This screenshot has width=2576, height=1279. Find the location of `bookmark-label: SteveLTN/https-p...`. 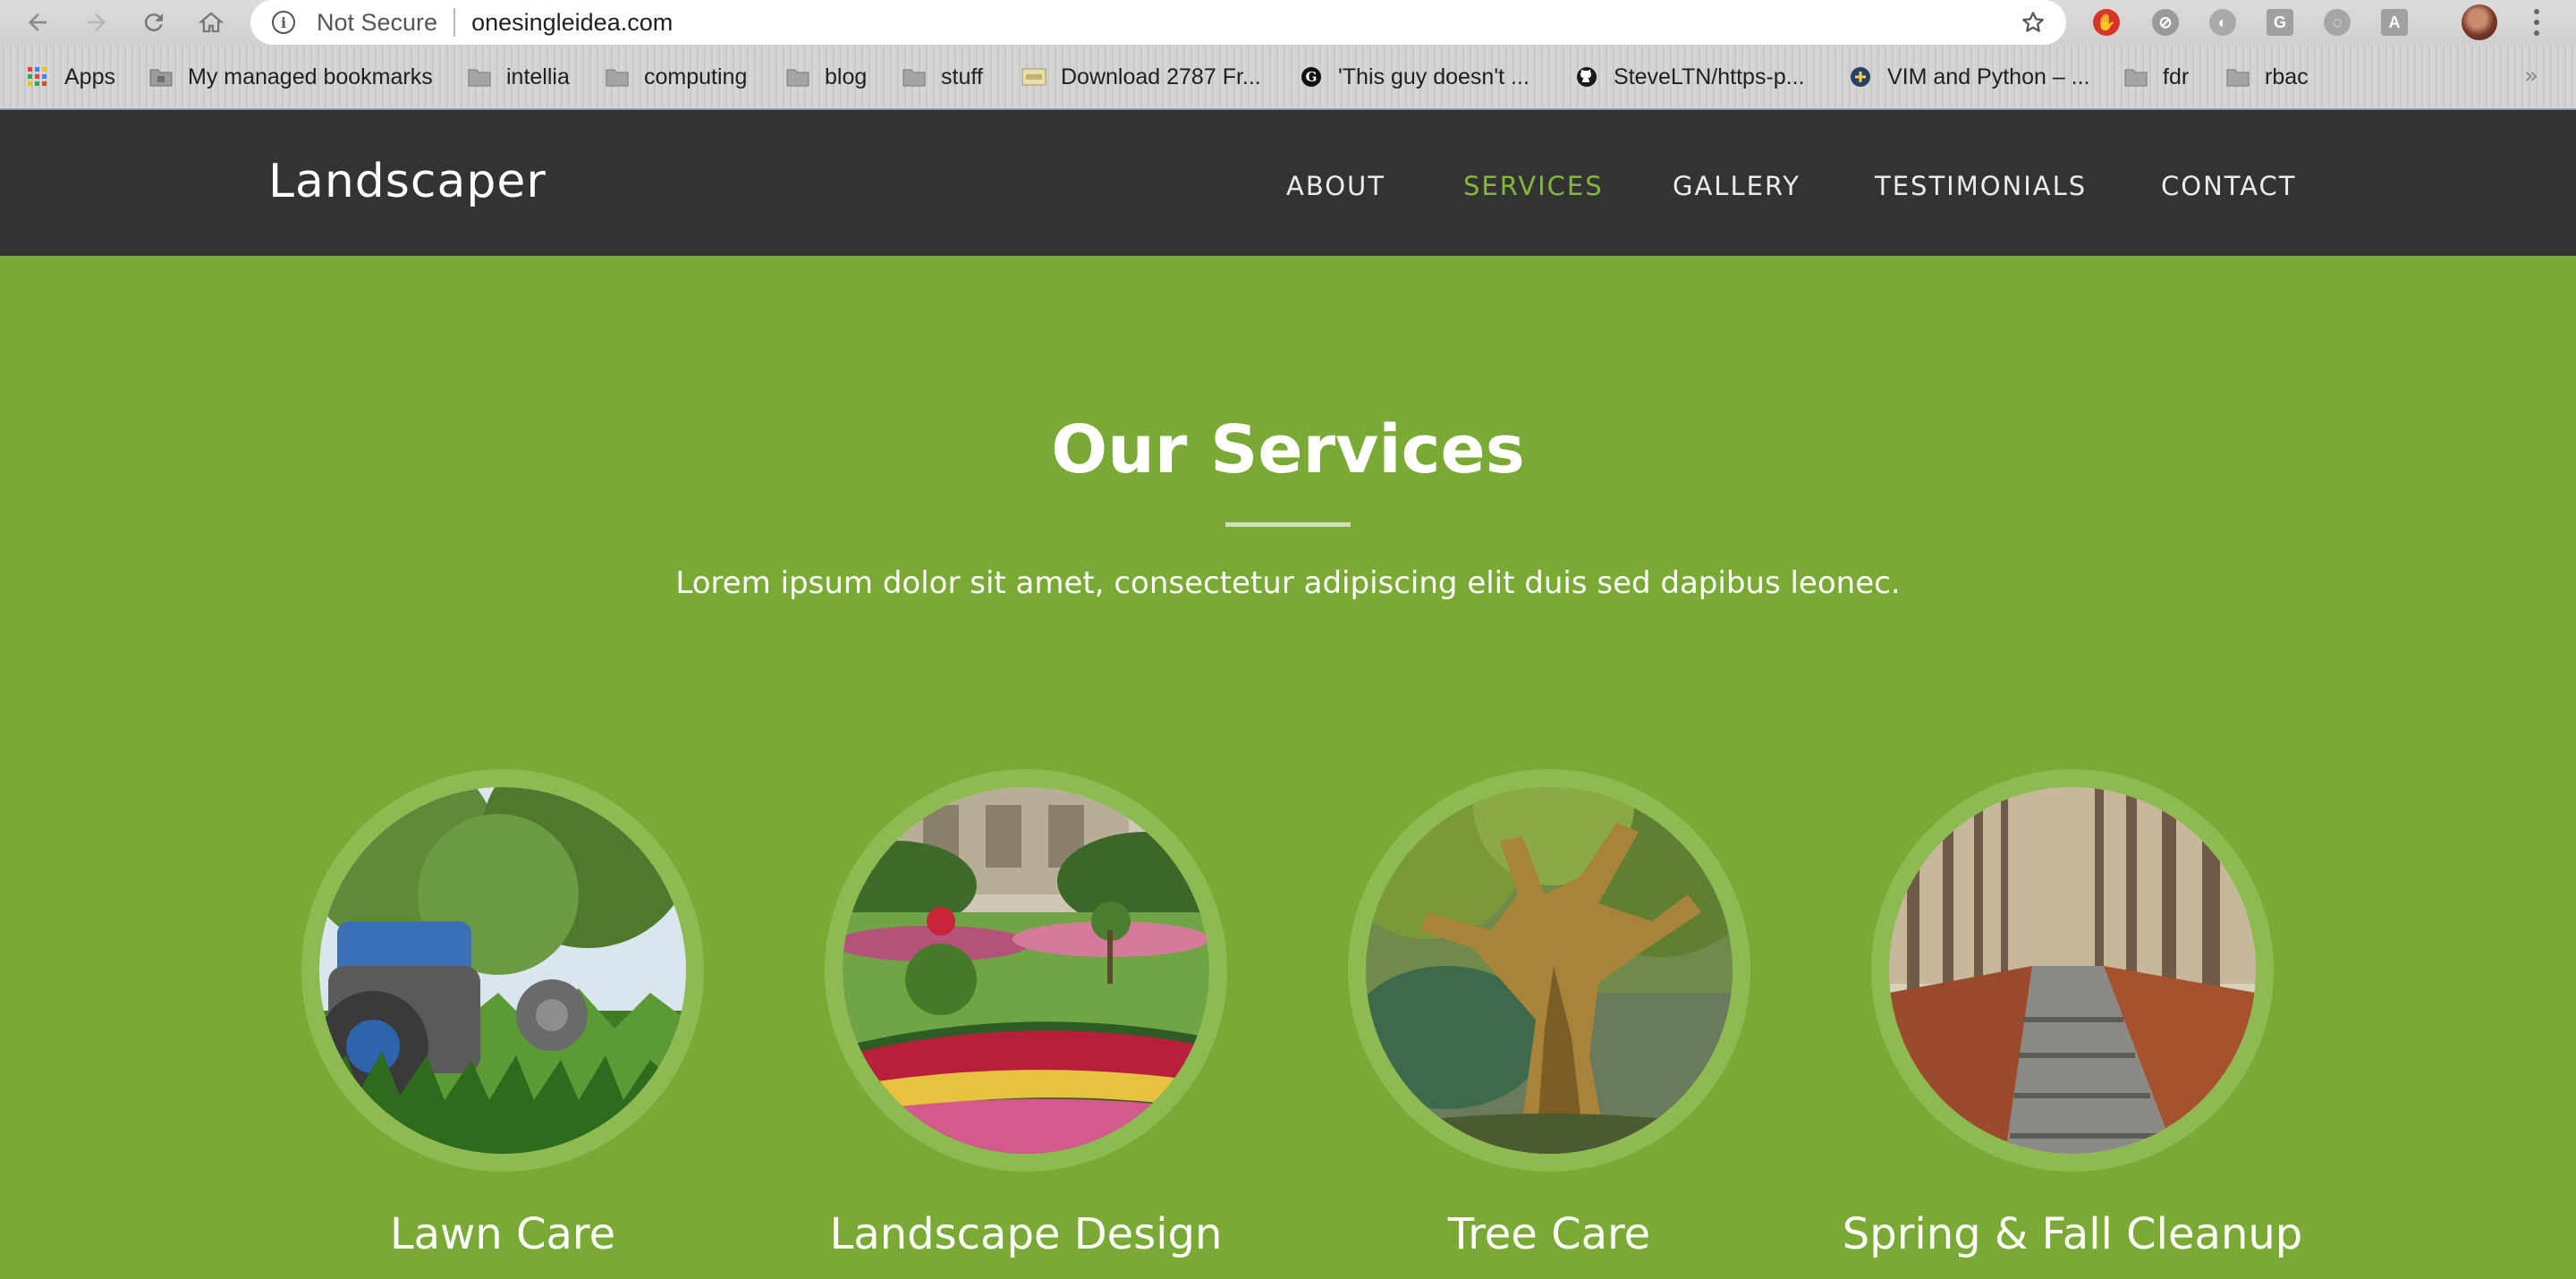

bookmark-label: SteveLTN/https-p... is located at coordinates (1709, 77).